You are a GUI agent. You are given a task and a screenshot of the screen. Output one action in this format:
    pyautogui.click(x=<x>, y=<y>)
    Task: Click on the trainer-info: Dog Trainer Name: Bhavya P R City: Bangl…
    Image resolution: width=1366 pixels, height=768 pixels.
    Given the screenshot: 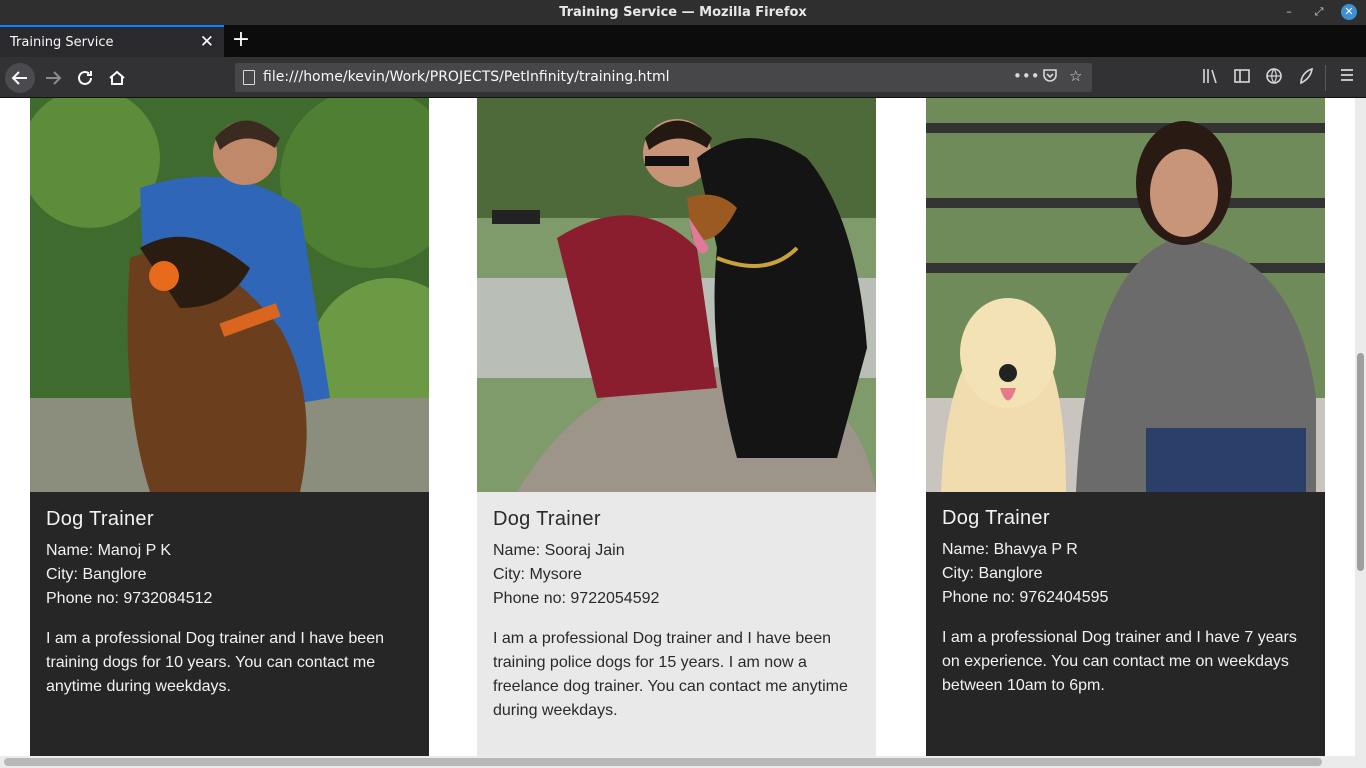 What is the action you would take?
    pyautogui.click(x=1127, y=602)
    